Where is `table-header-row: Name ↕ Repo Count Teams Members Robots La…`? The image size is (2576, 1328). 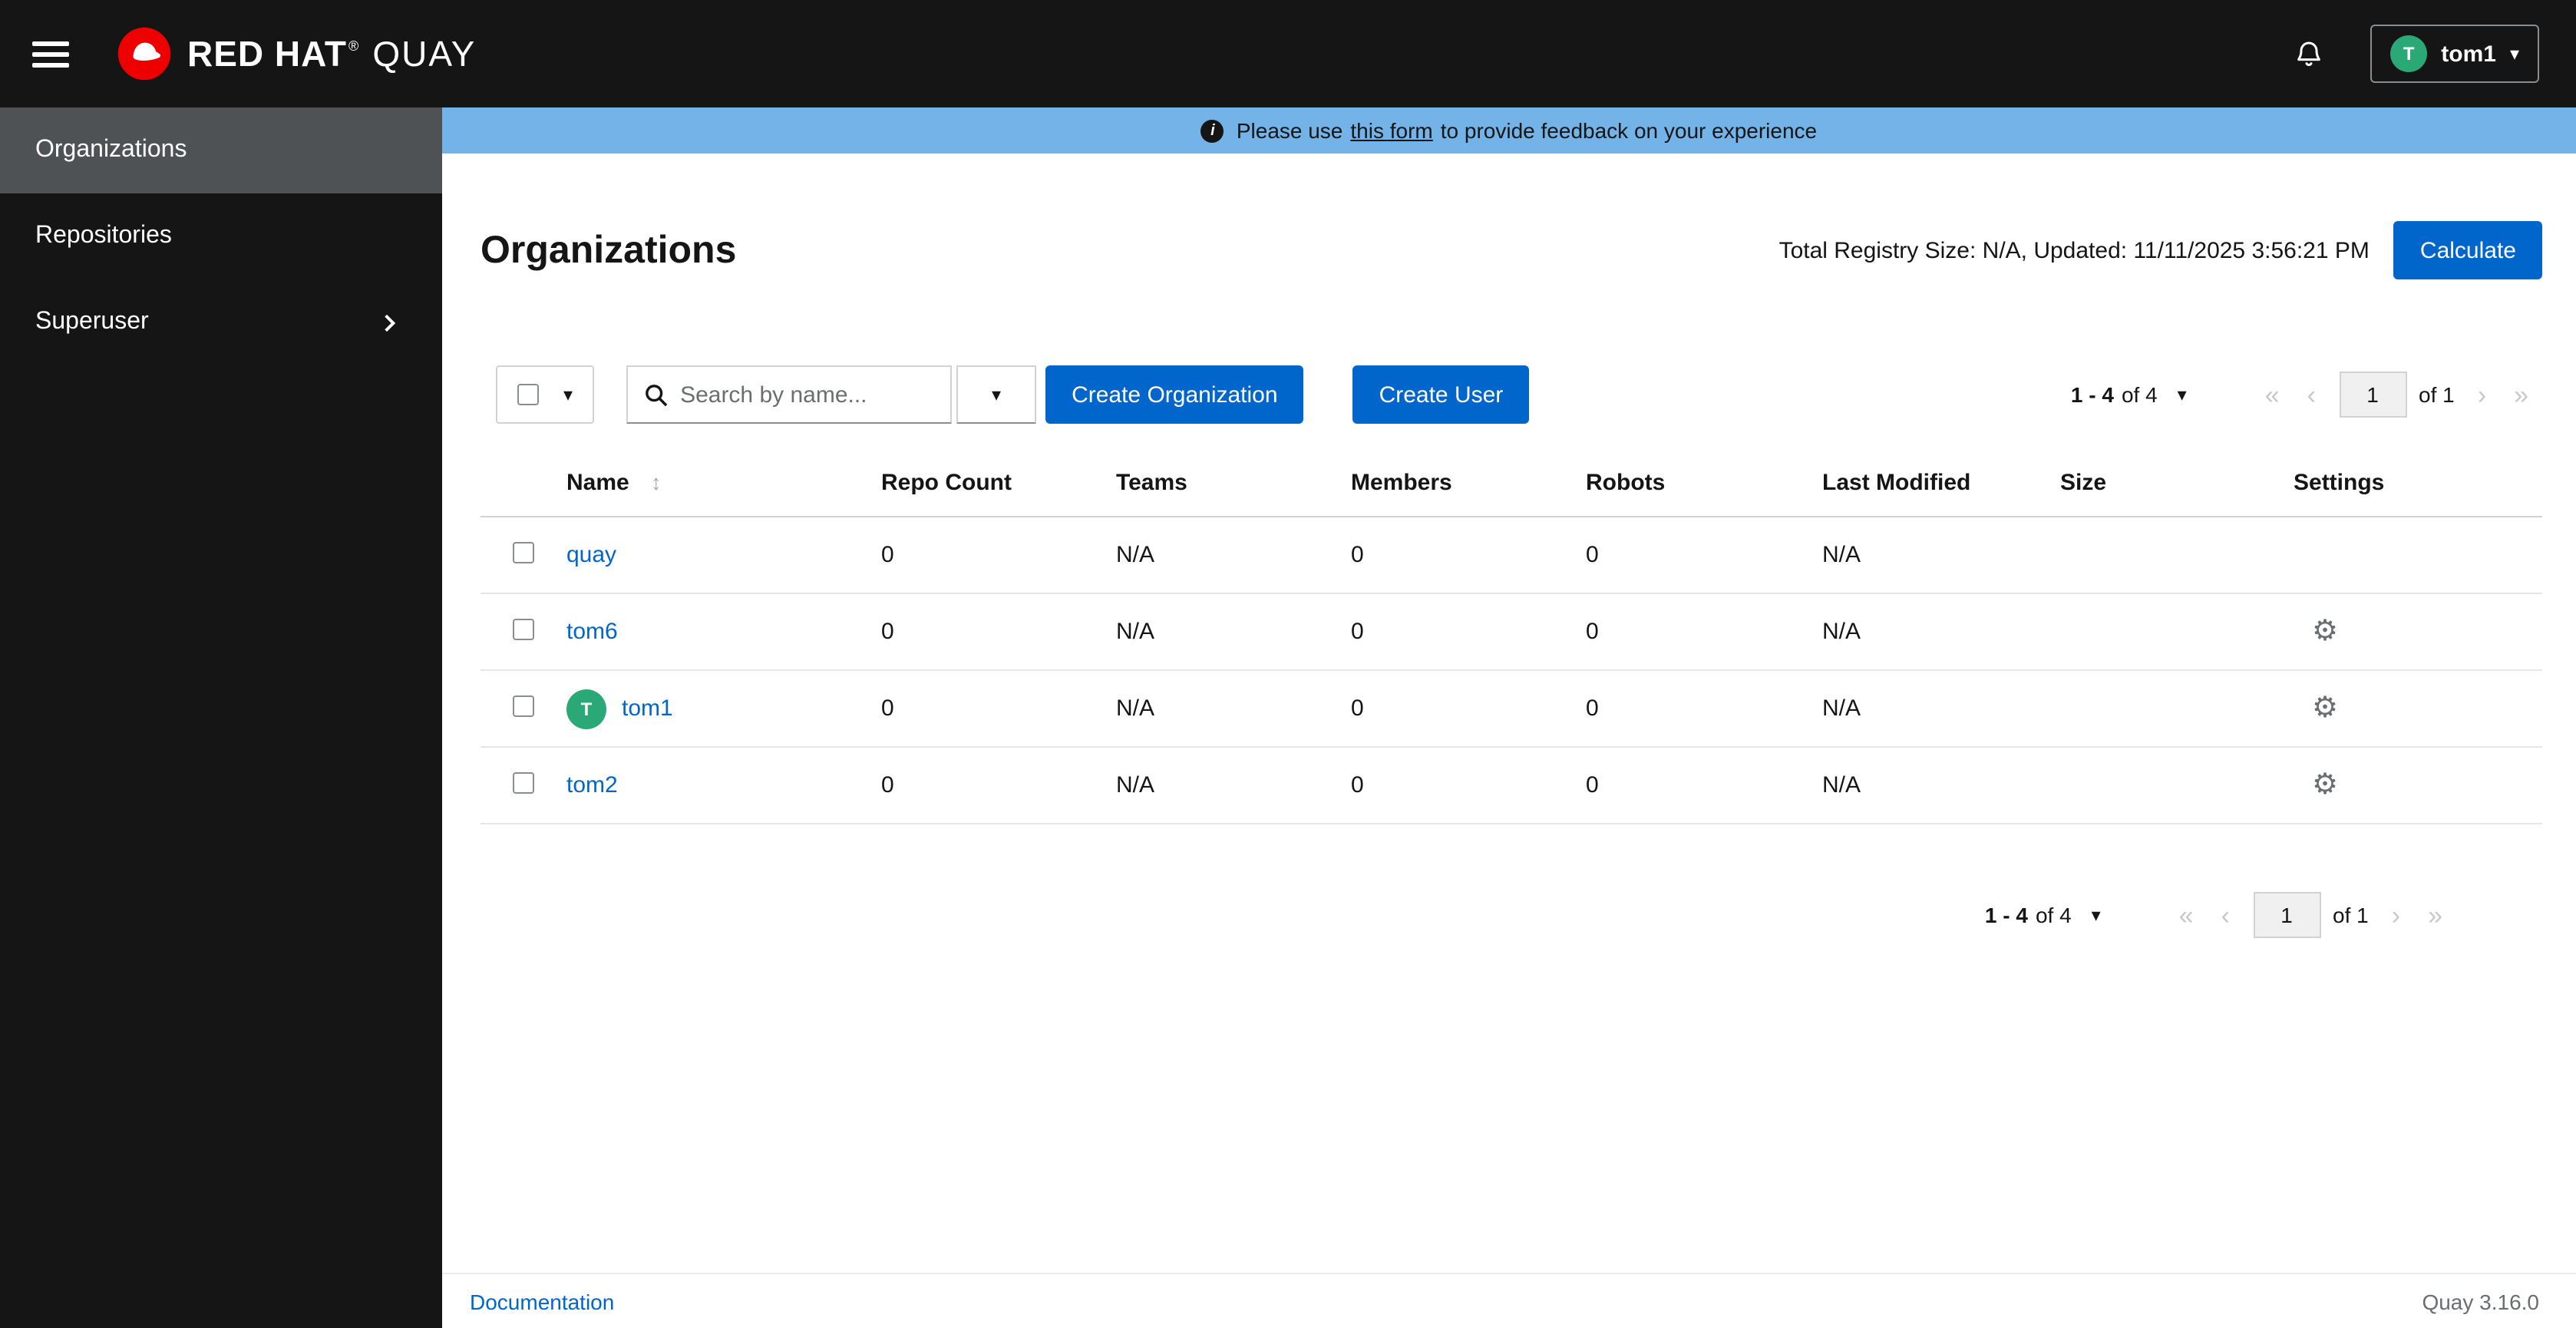 table-header-row: Name ↕ Repo Count Teams Members Robots La… is located at coordinates (1511, 485).